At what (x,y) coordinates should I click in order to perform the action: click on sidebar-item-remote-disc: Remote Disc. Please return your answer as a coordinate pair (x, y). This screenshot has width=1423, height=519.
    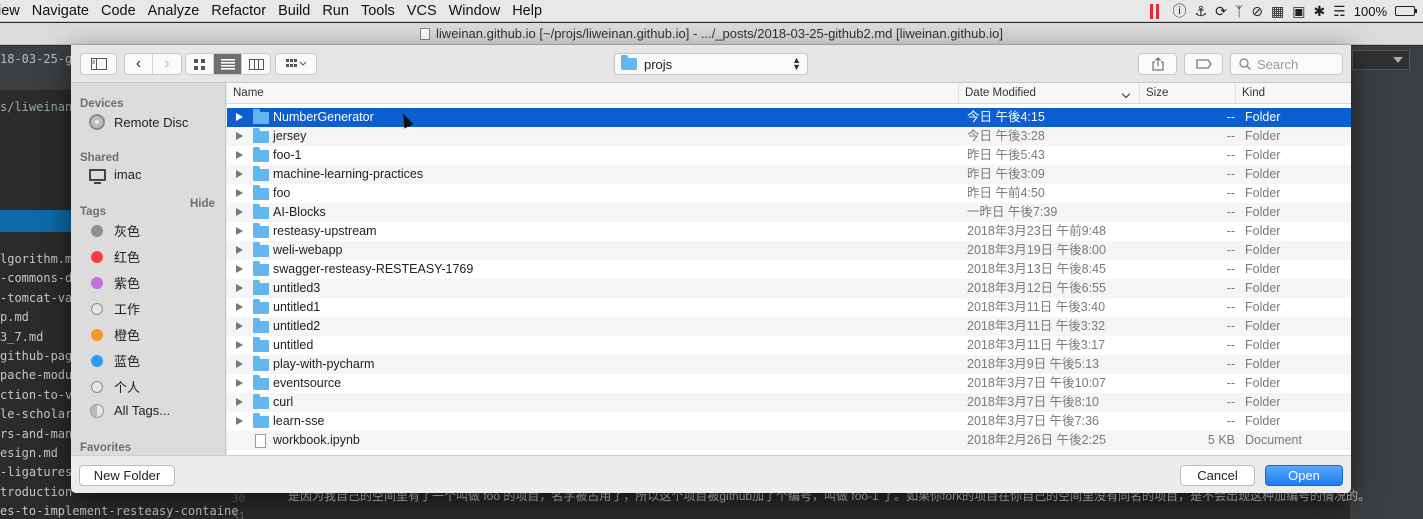
    Looking at the image, I should click on (138, 122).